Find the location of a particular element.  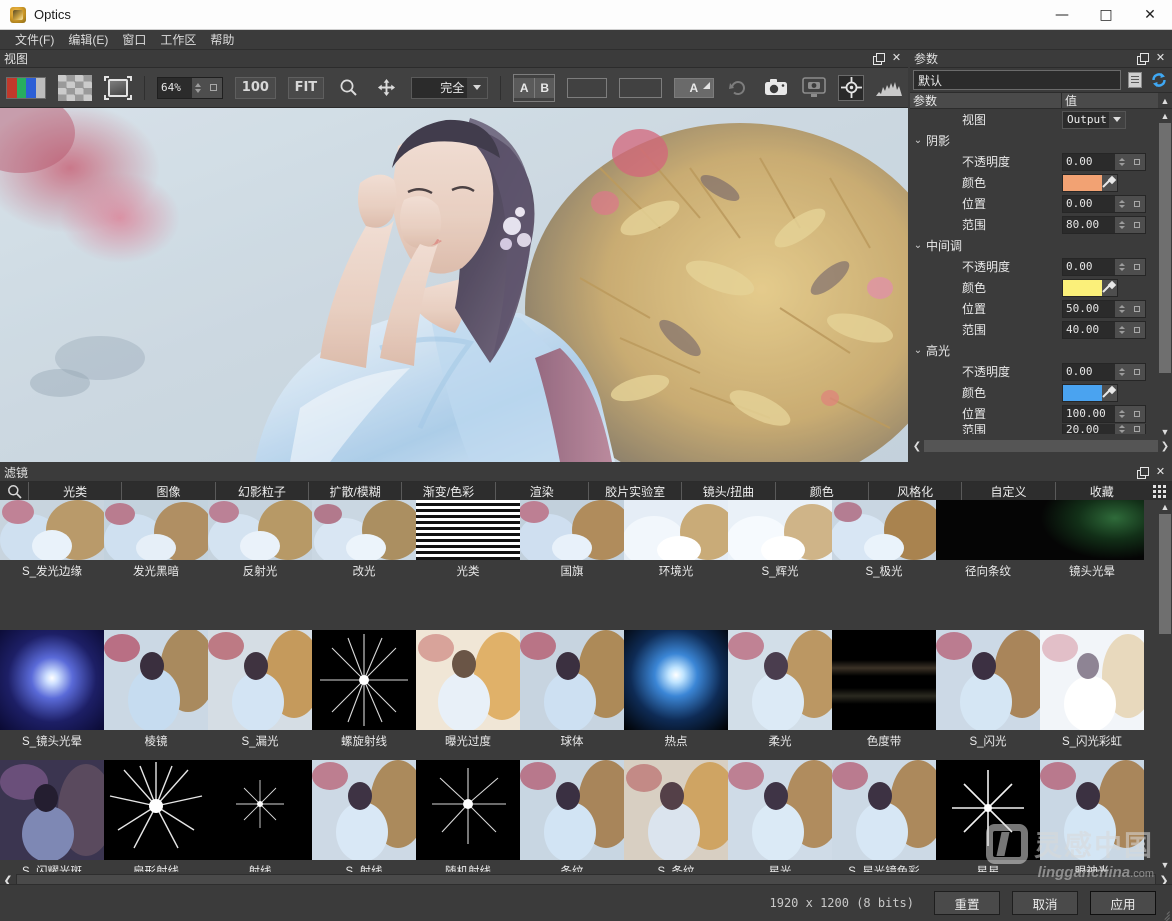

filter-item: 眼神光 is located at coordinates (1092, 816).